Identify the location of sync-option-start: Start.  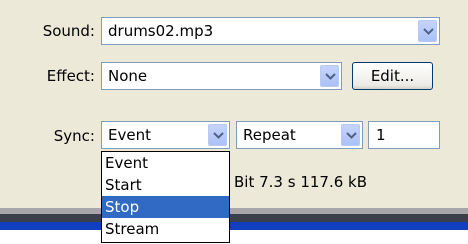
(165, 185).